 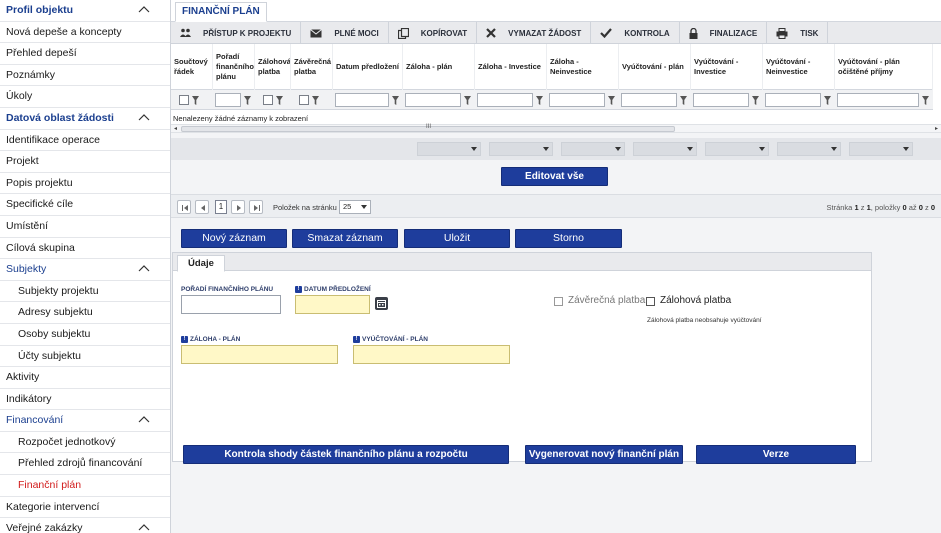 I want to click on sidebar-item: Aktivity, so click(x=85, y=378).